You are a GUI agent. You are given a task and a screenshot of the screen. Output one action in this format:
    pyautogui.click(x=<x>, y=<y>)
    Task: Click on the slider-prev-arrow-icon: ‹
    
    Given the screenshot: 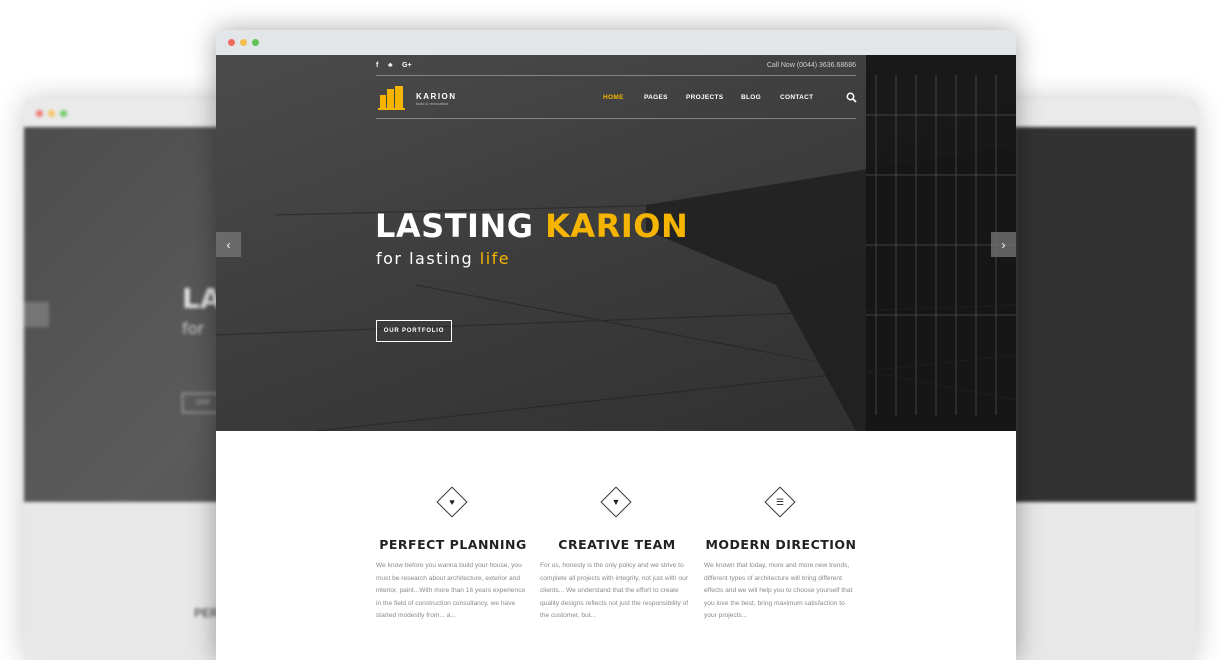 What is the action you would take?
    pyautogui.click(x=228, y=244)
    